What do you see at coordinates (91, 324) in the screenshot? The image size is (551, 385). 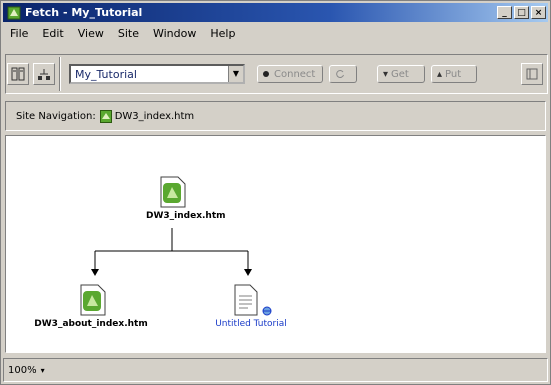 I see `child-node-label: DW3_about_index.htm` at bounding box center [91, 324].